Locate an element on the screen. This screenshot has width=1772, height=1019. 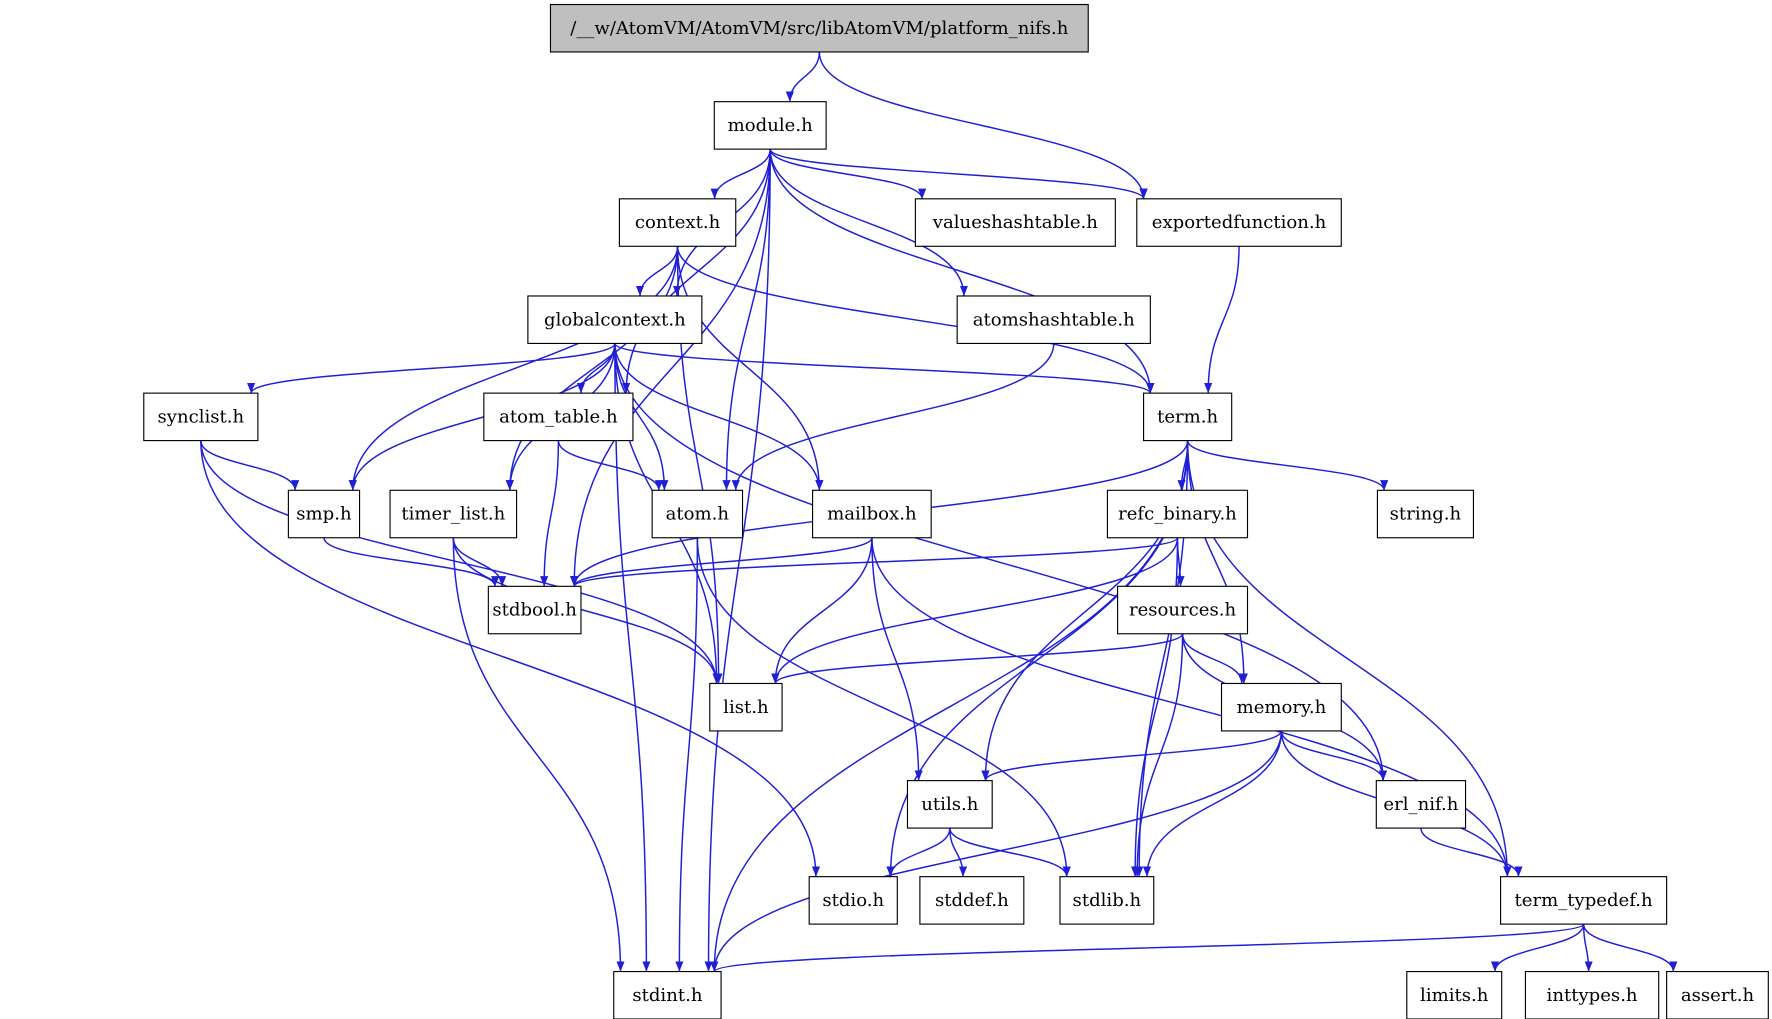
node-label: timer_list.h is located at coordinates (453, 514).